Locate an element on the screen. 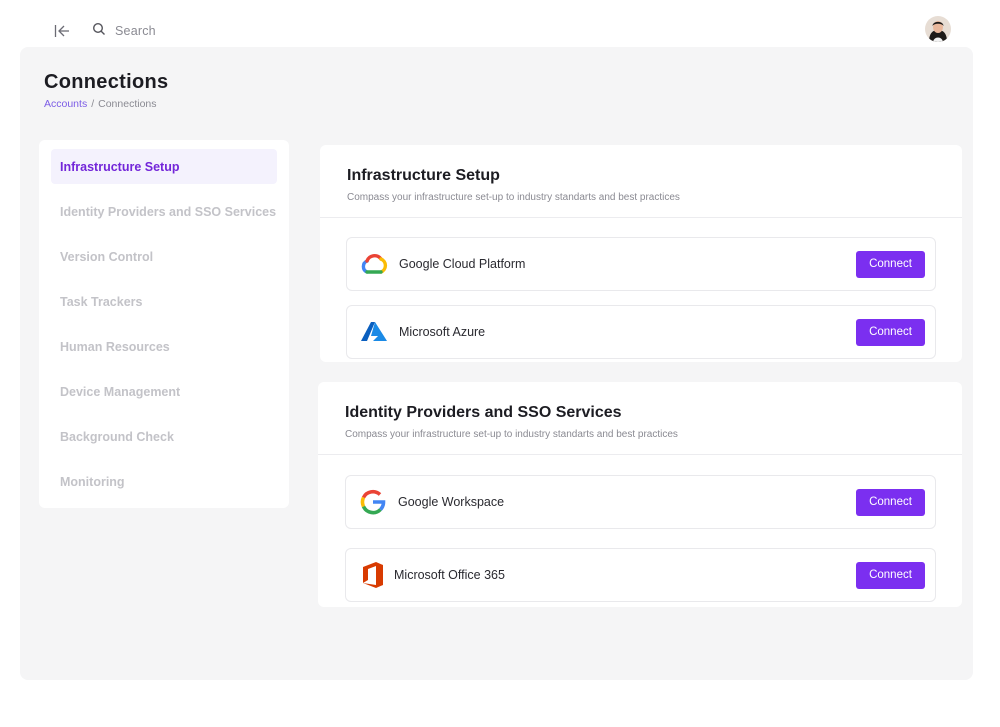 This screenshot has height=727, width=1000. azure-icon is located at coordinates (374, 332).